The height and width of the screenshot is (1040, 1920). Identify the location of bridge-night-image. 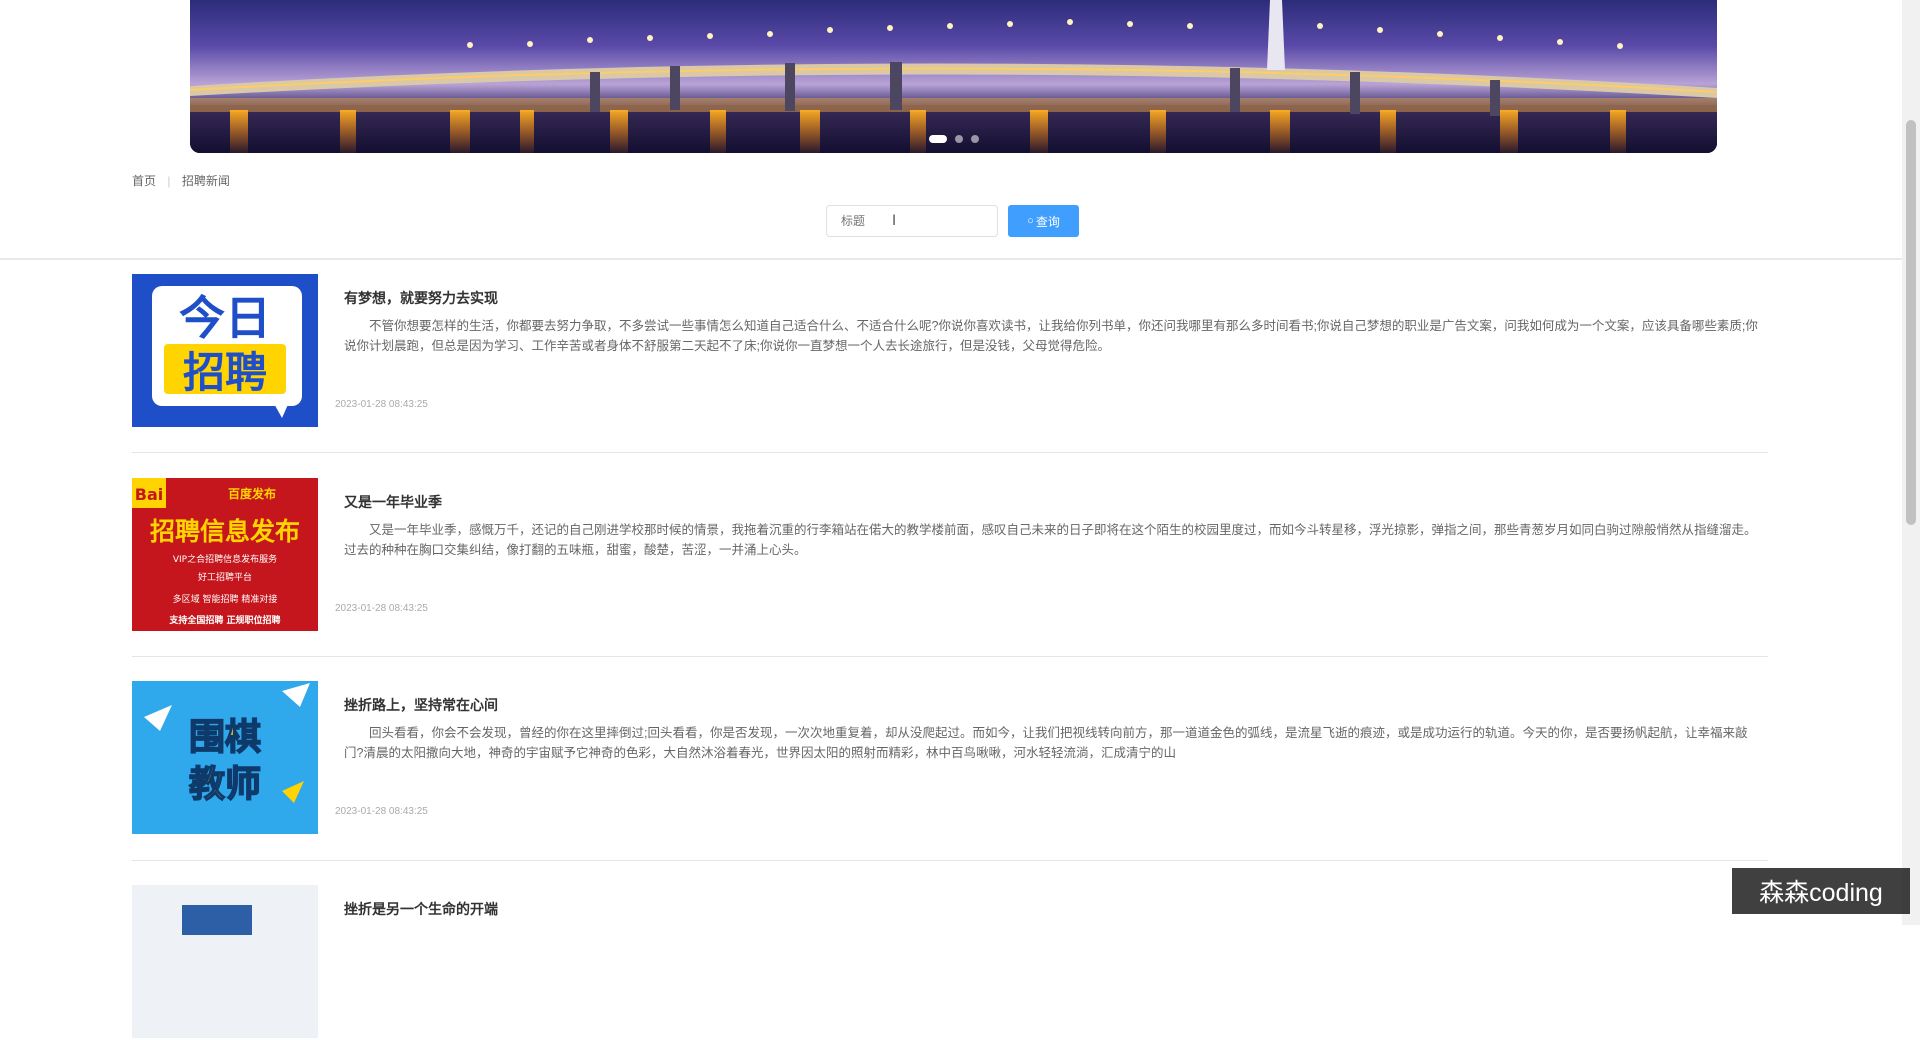
(953, 76).